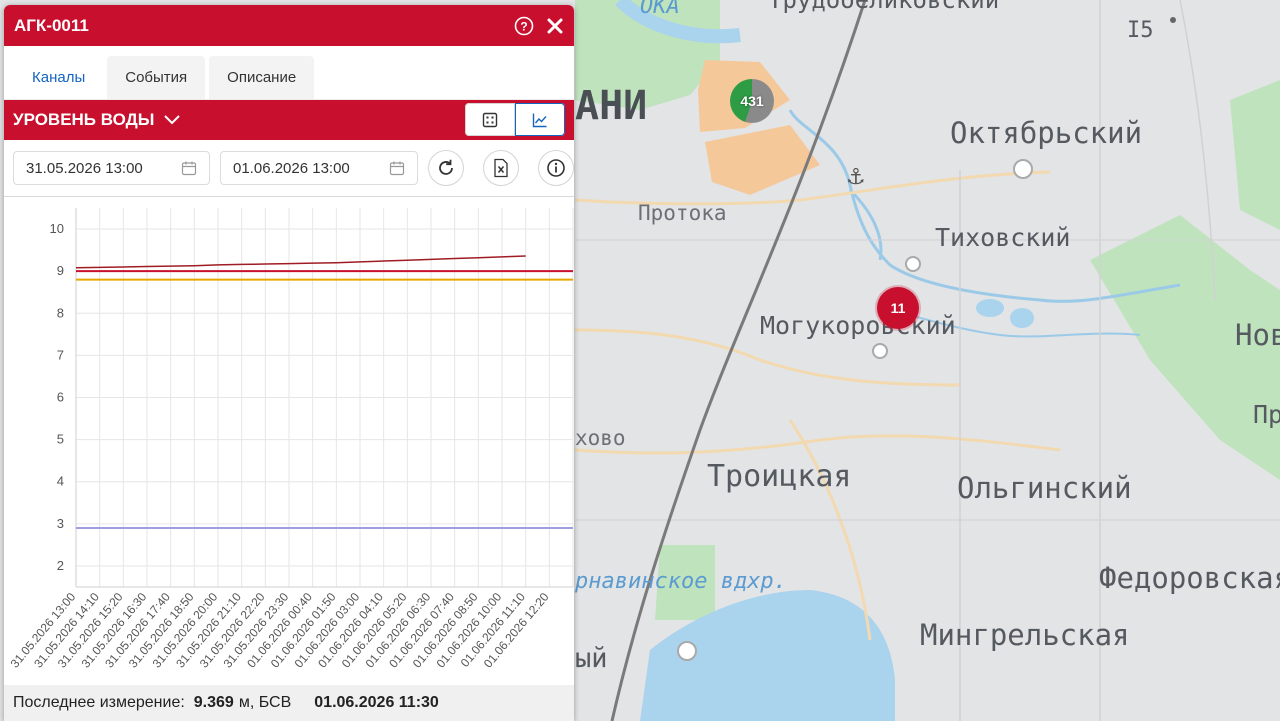  Describe the element at coordinates (1025, 635) in the screenshot. I see `map-label-mingrelskaya: Мингрельская` at that location.